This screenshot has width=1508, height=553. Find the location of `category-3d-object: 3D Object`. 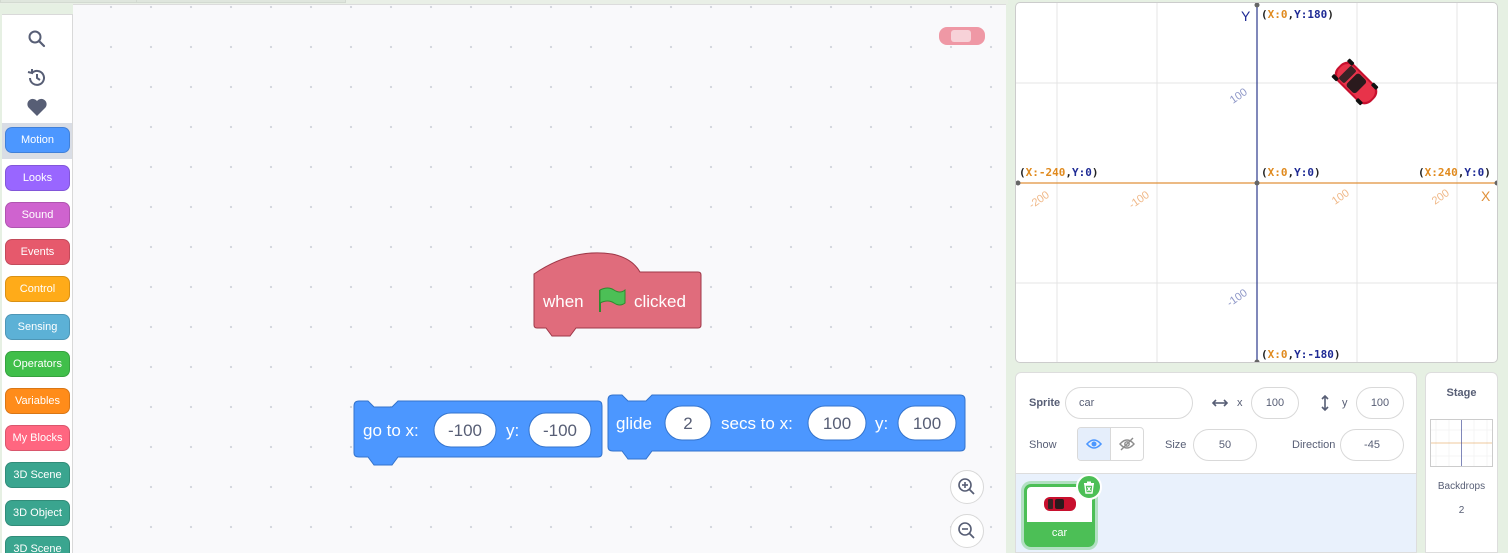

category-3d-object: 3D Object is located at coordinates (37, 513).